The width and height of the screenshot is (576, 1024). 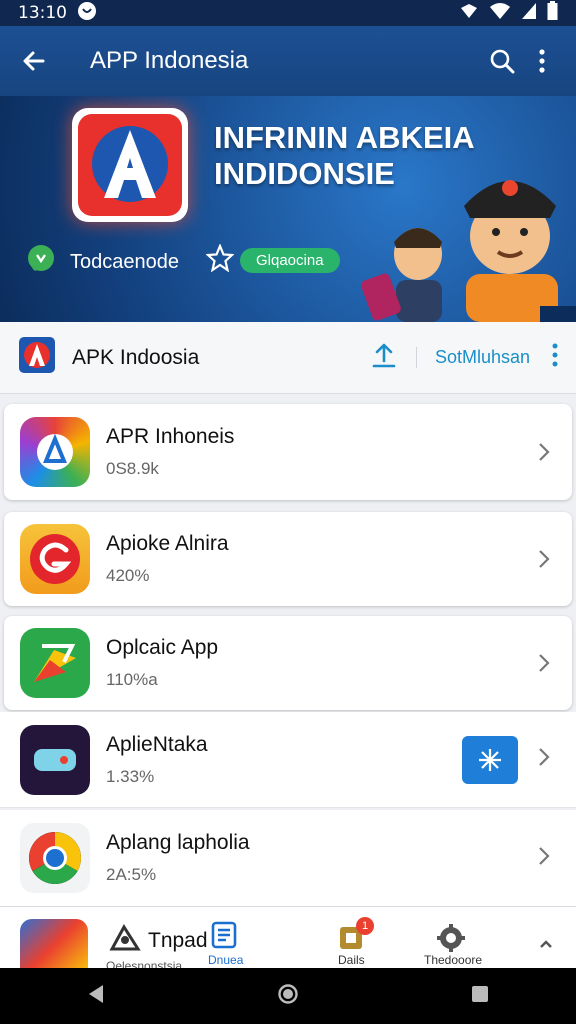 I want to click on app-bar: APP Indonesia, so click(x=288, y=61).